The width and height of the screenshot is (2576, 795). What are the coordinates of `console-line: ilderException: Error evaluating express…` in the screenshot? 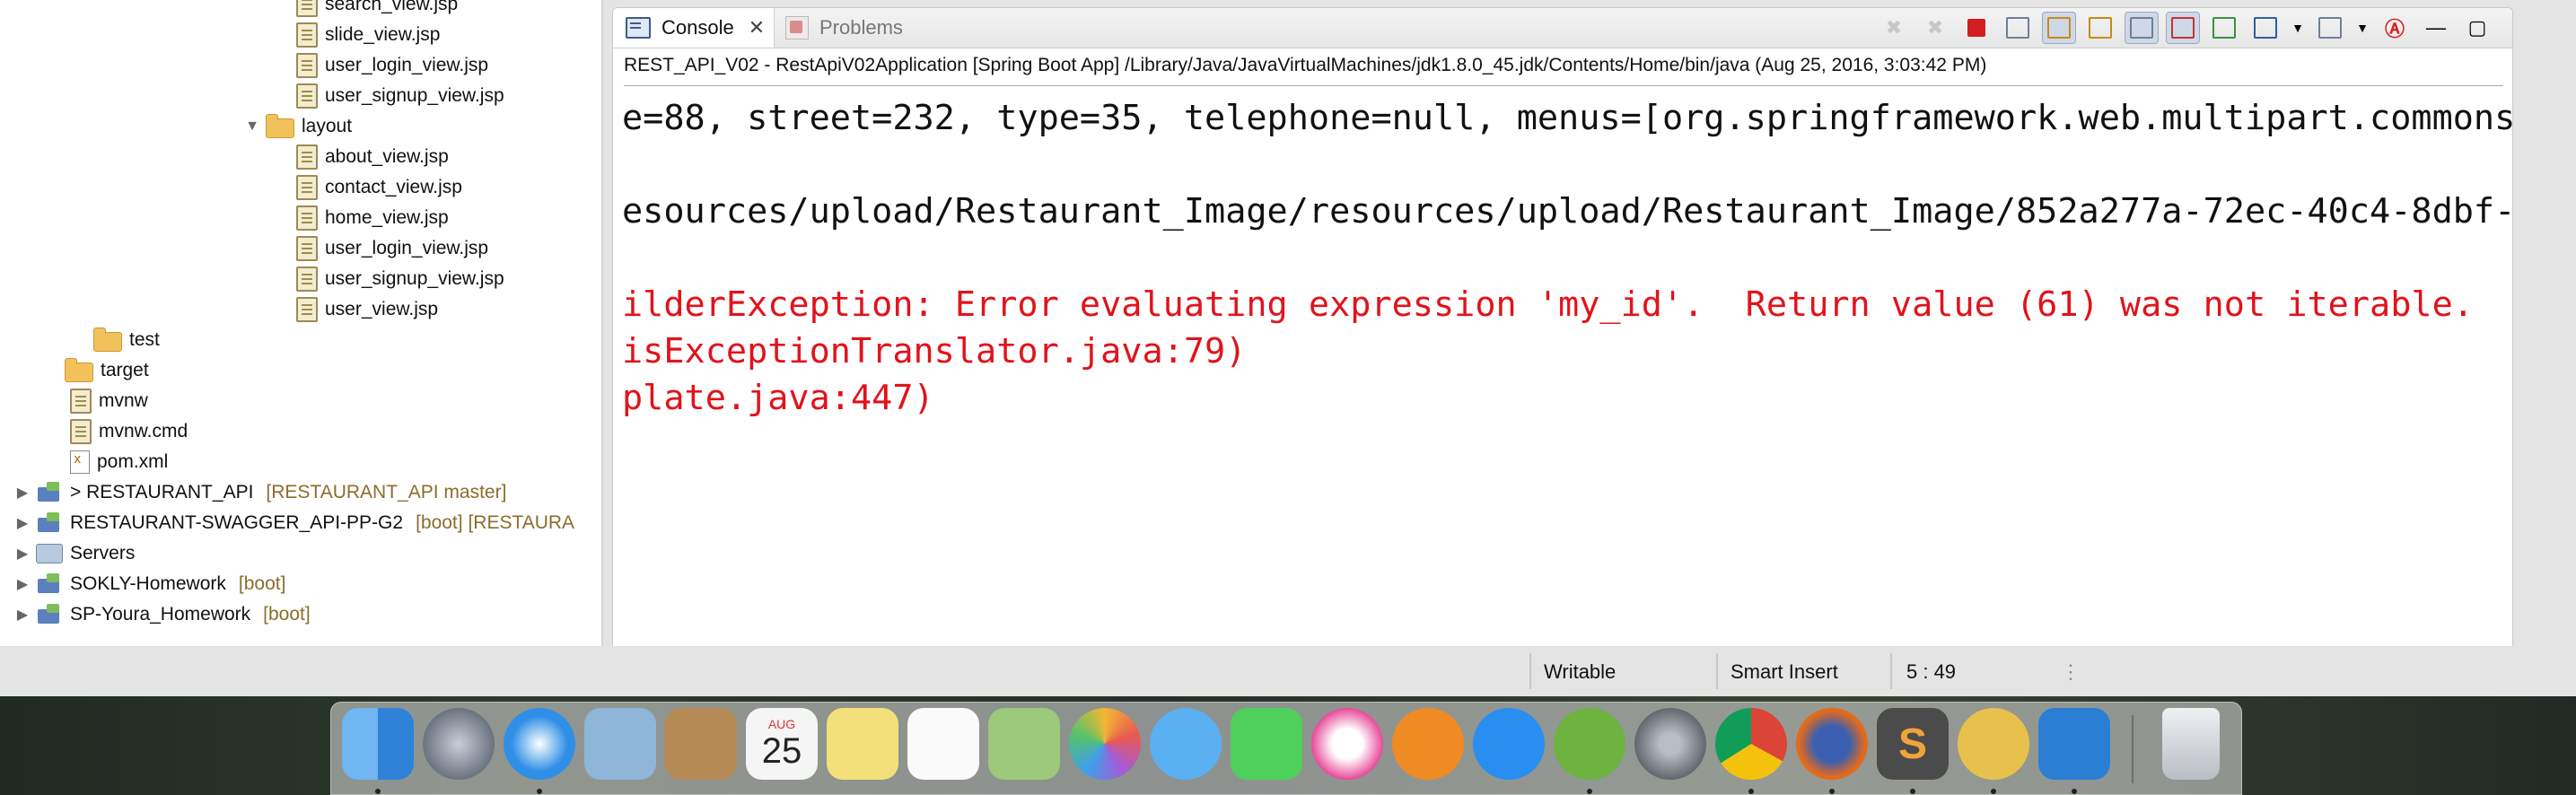 It's located at (1548, 304).